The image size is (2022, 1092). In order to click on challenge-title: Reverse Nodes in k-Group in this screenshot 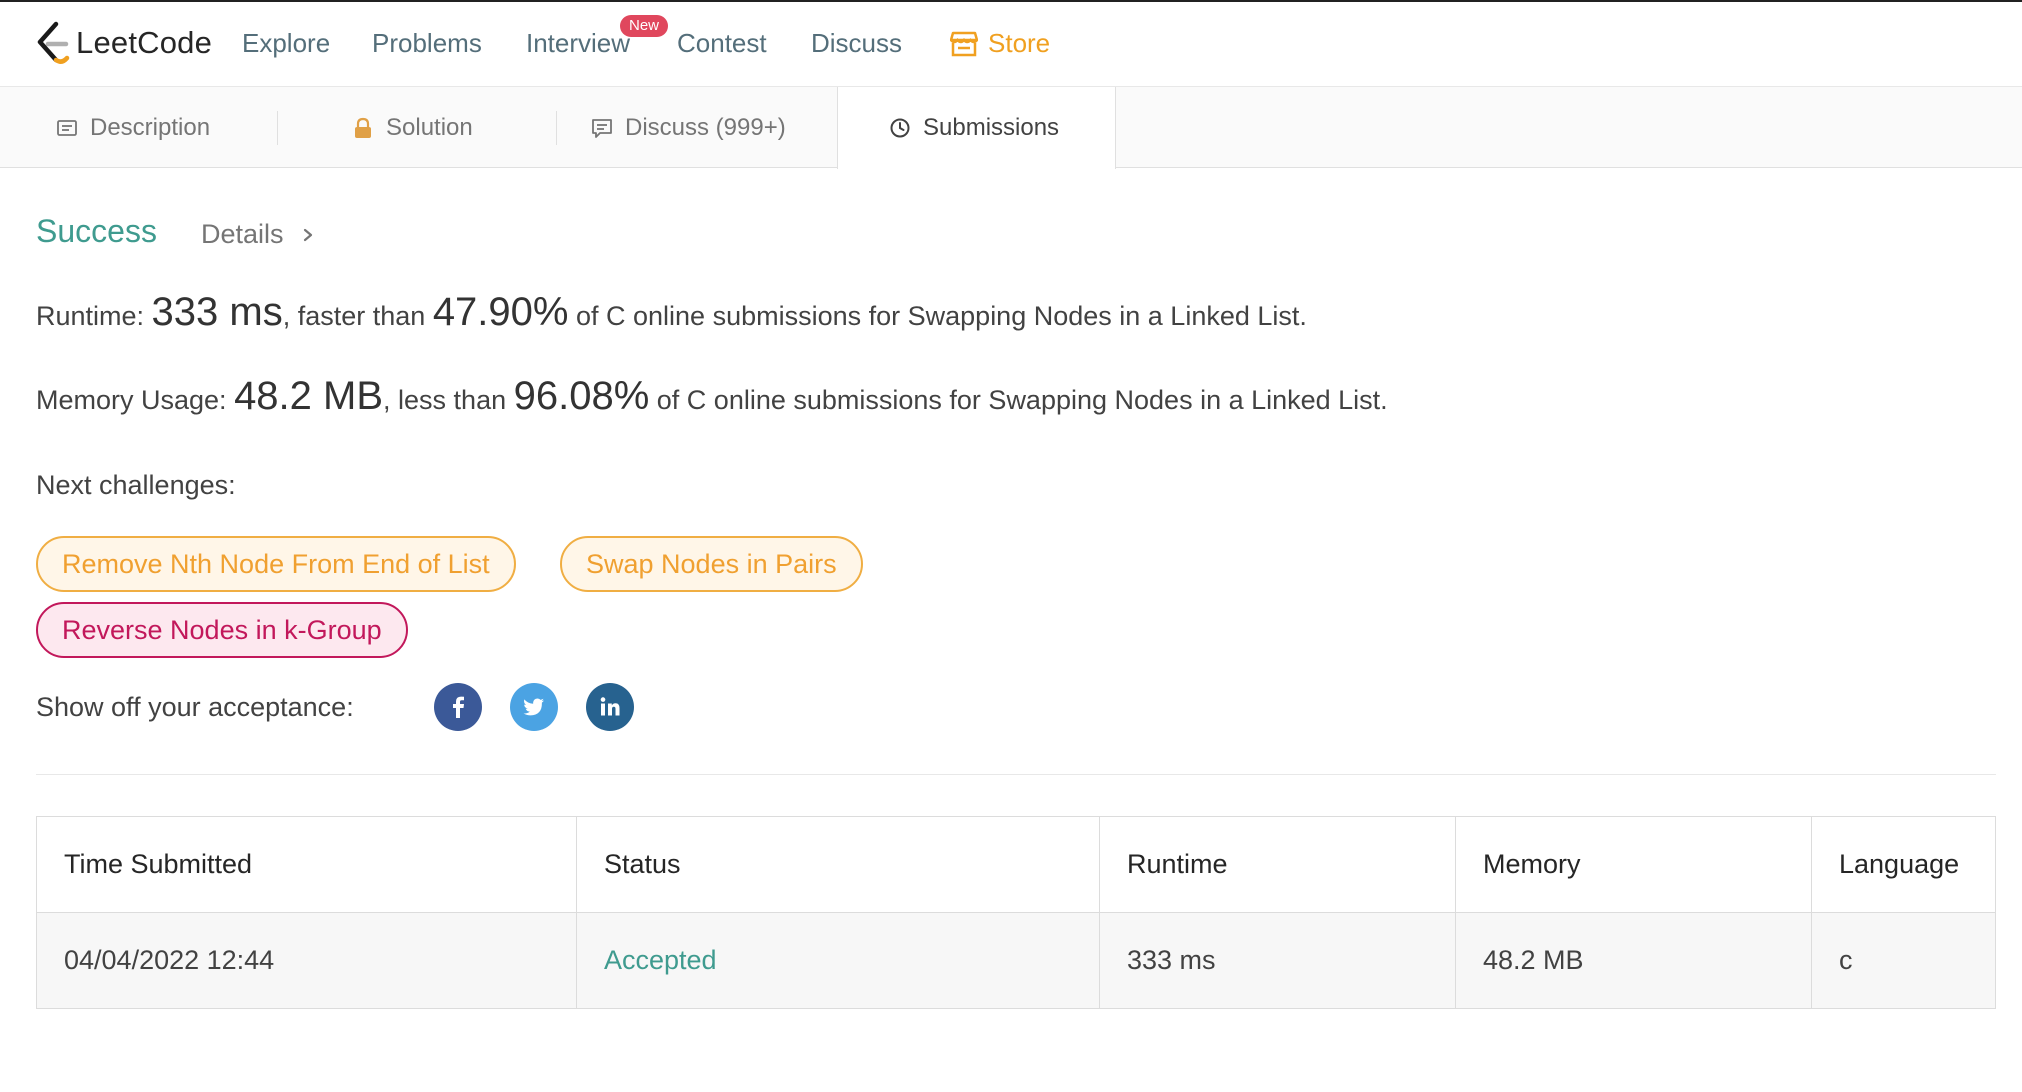, I will do `click(222, 629)`.